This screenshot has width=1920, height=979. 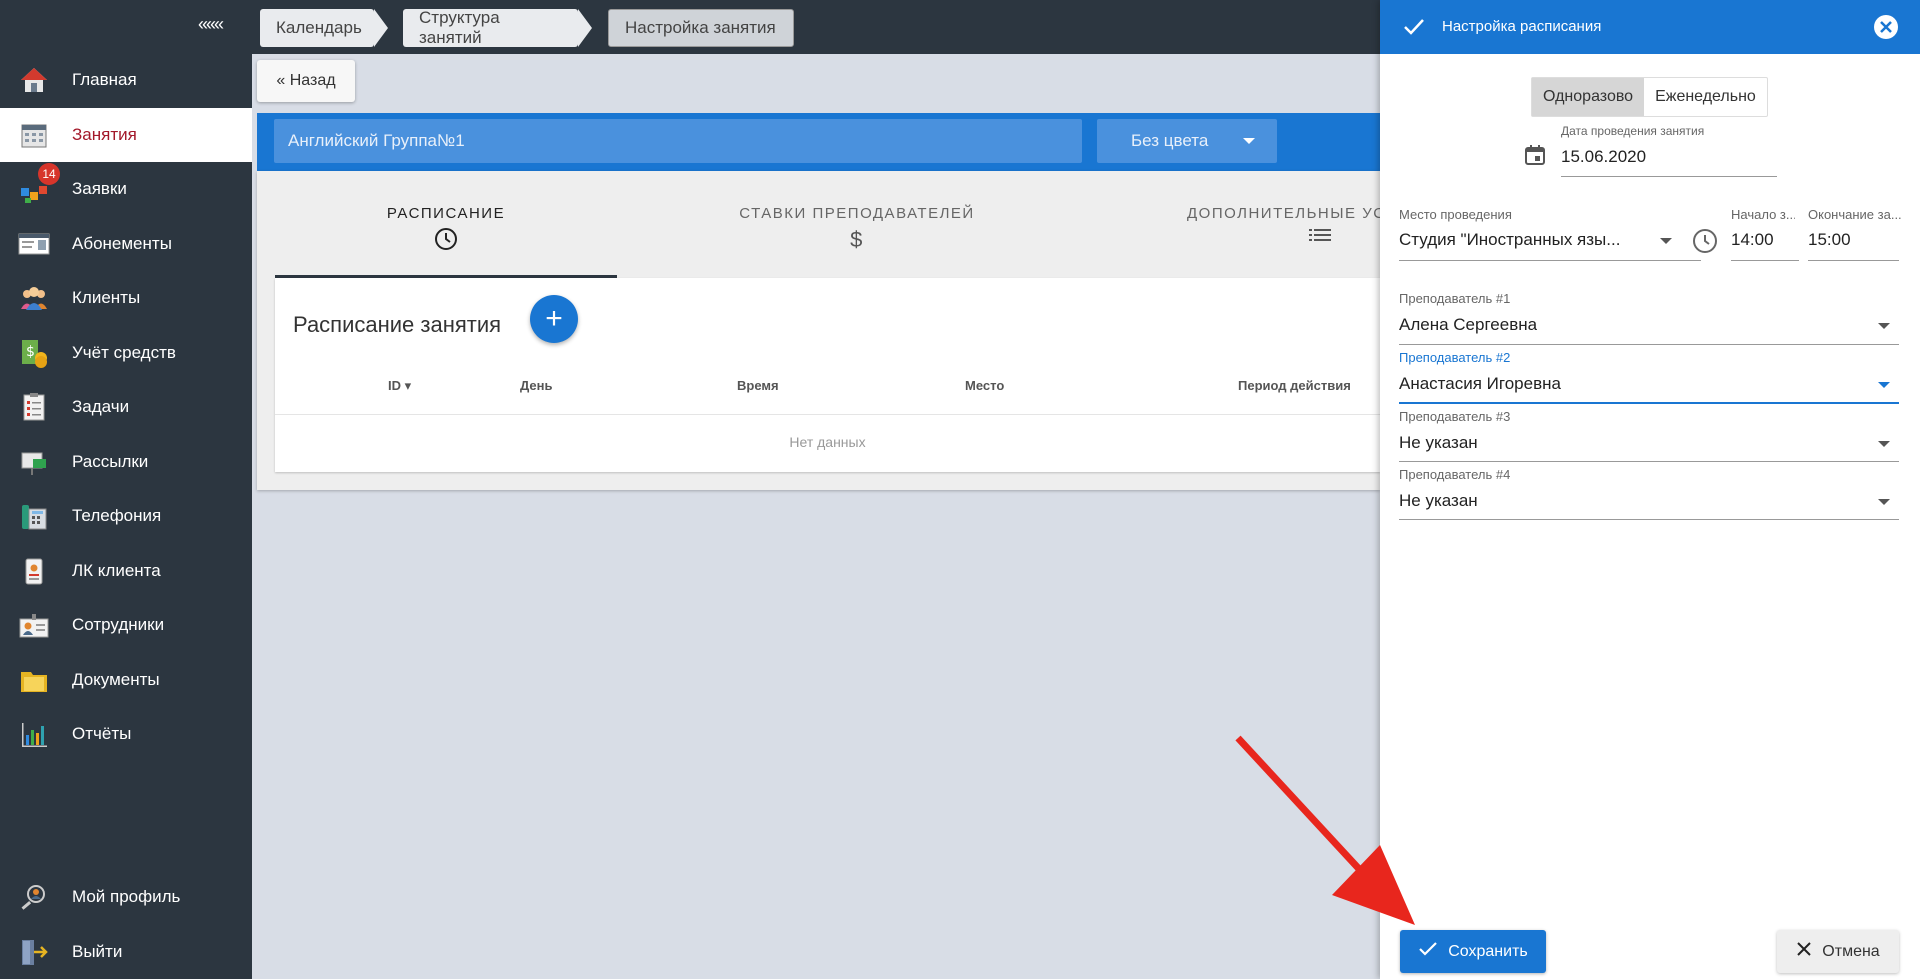 I want to click on check-icon, so click(x=1414, y=29).